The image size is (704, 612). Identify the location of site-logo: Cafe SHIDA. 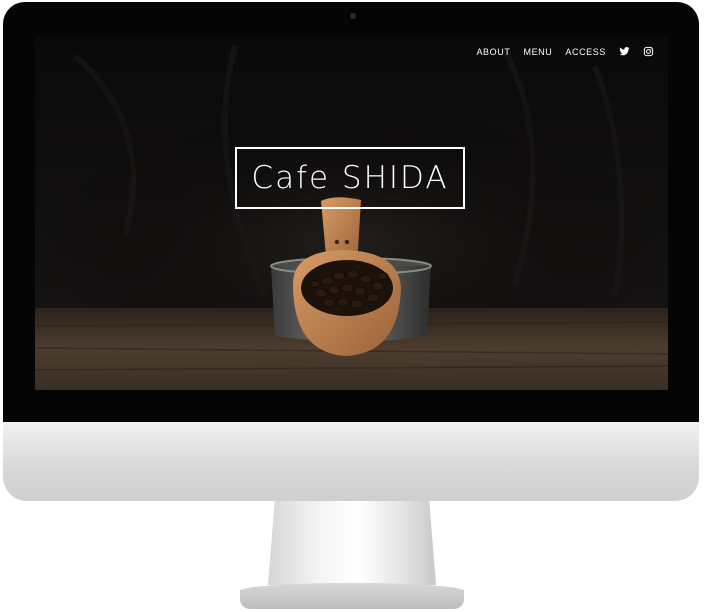
(350, 178).